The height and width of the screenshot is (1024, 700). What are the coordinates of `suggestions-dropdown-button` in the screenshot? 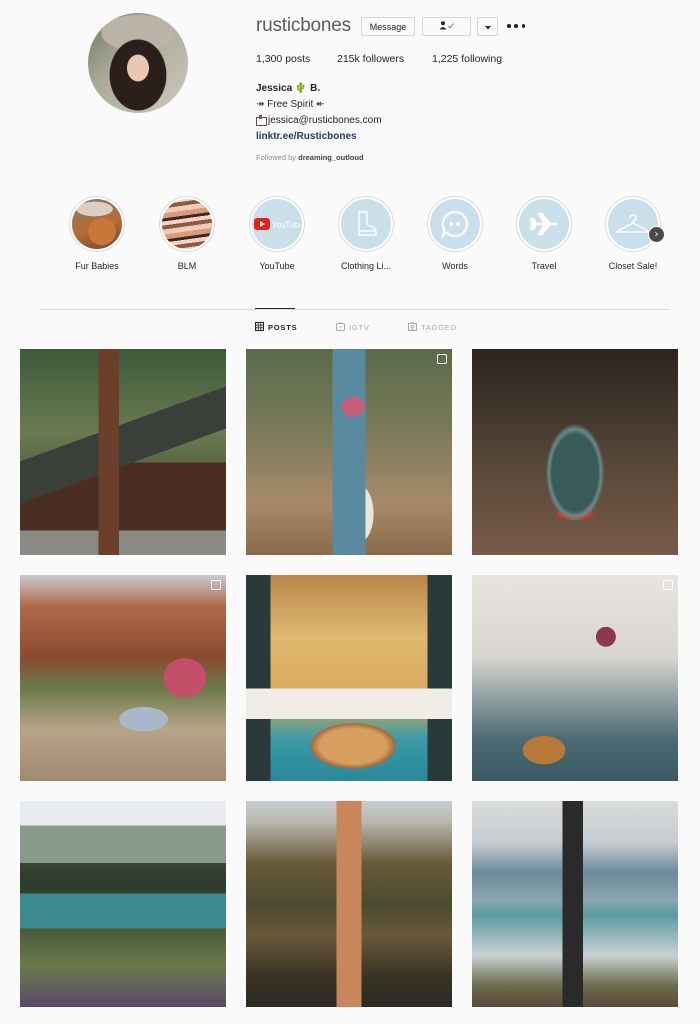 It's located at (487, 26).